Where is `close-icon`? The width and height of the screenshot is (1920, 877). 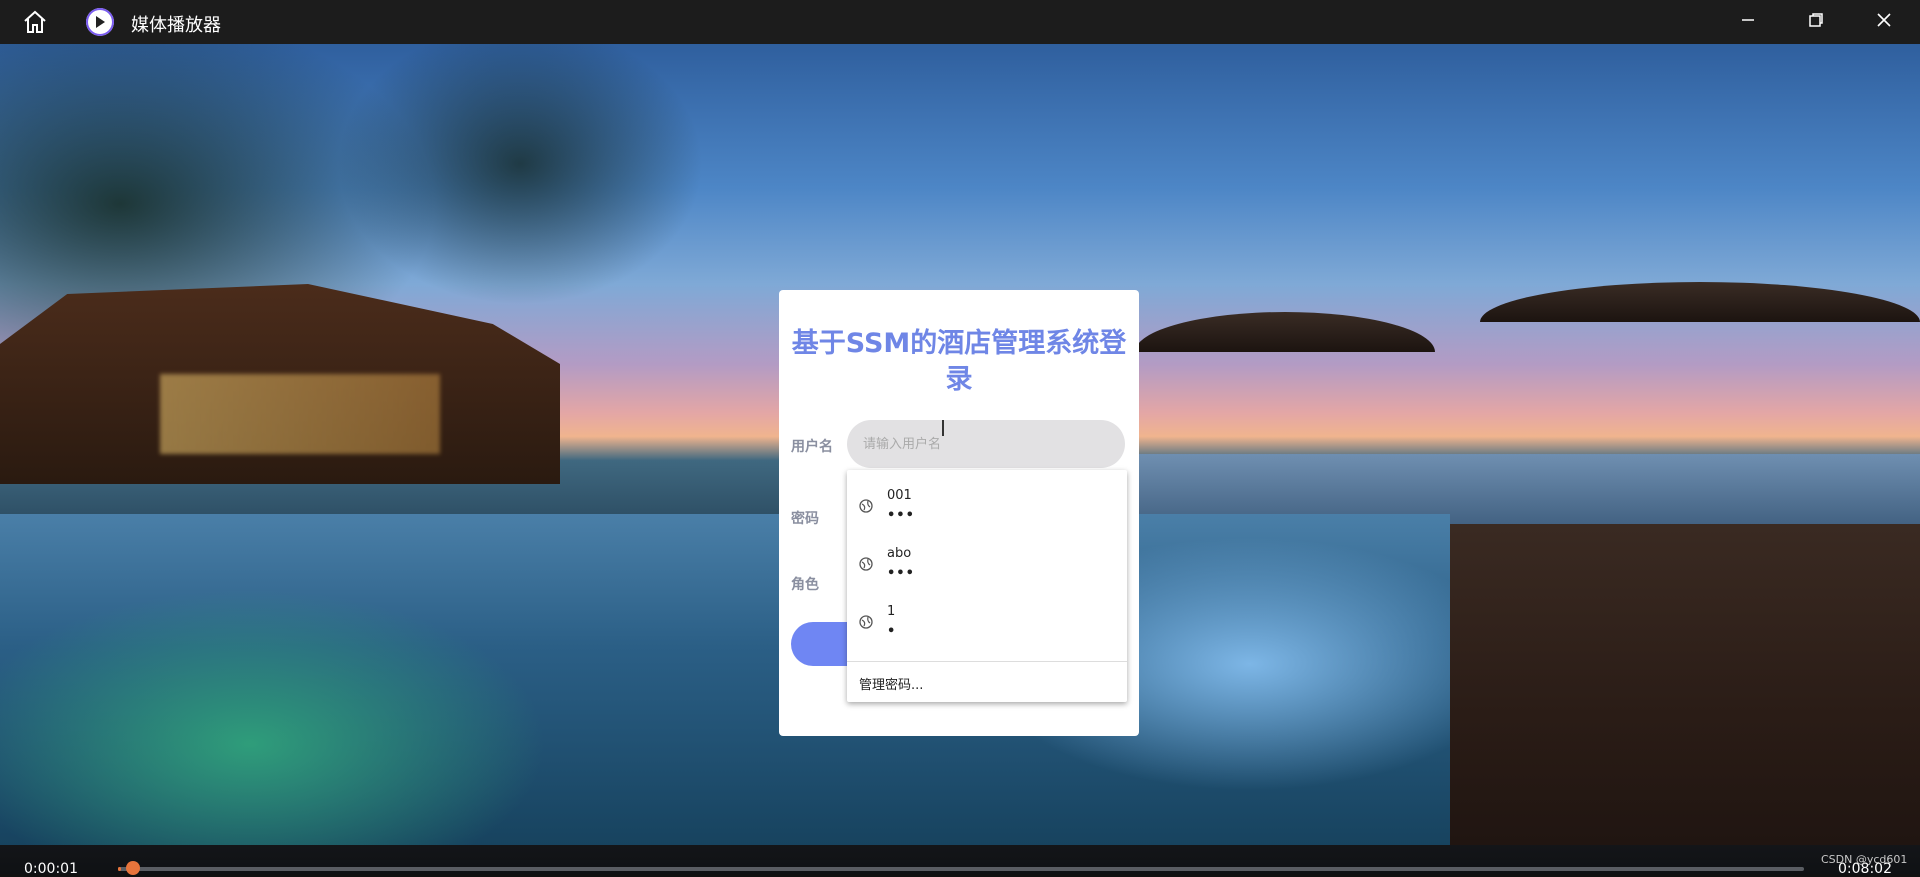 close-icon is located at coordinates (1884, 22).